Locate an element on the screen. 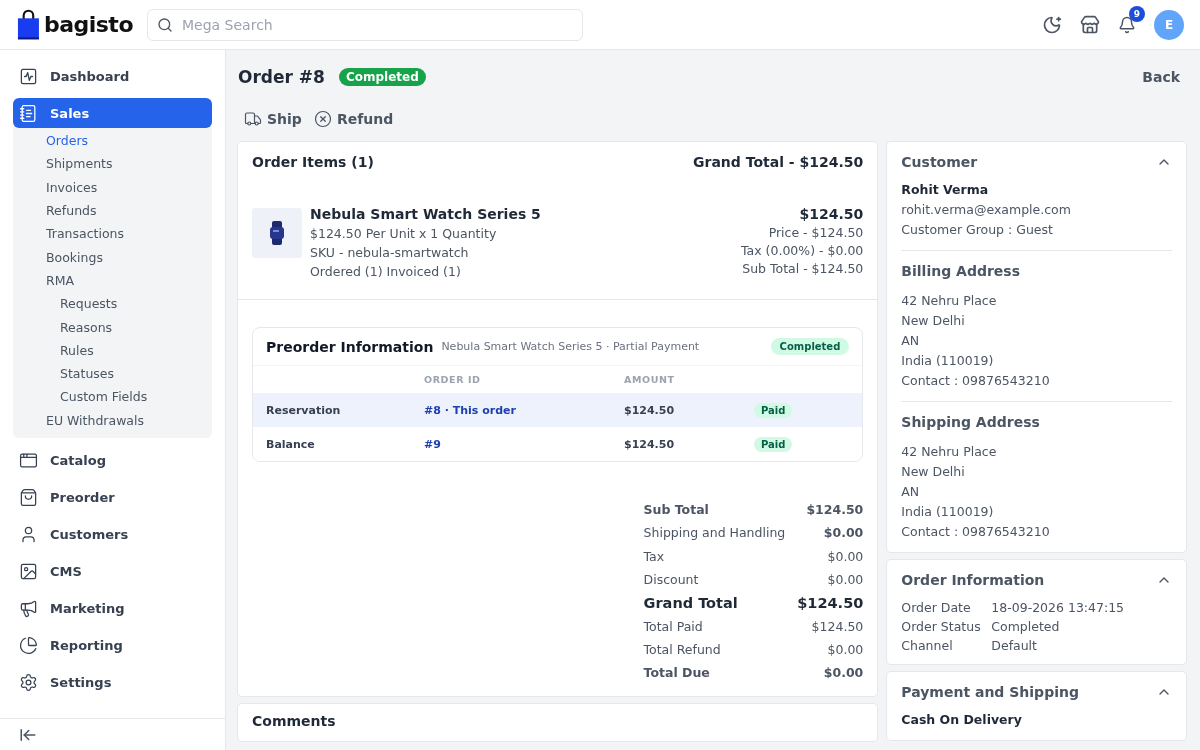  submenu-item: Custom Fields is located at coordinates (112, 397).